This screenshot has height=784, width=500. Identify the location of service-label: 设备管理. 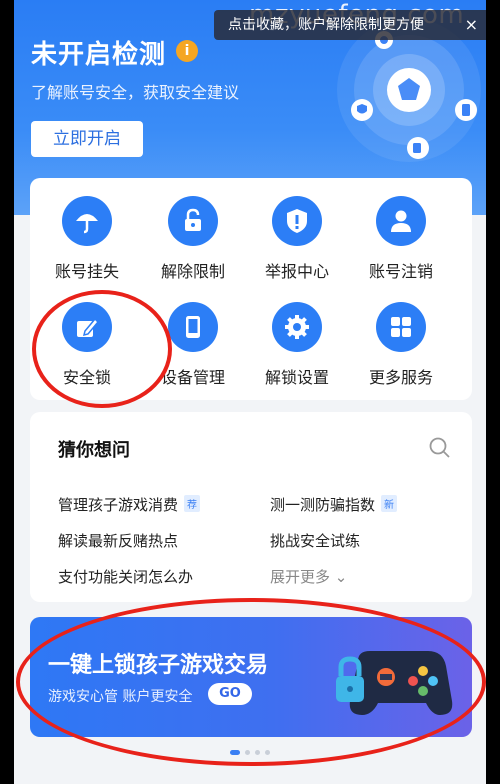
(192, 377).